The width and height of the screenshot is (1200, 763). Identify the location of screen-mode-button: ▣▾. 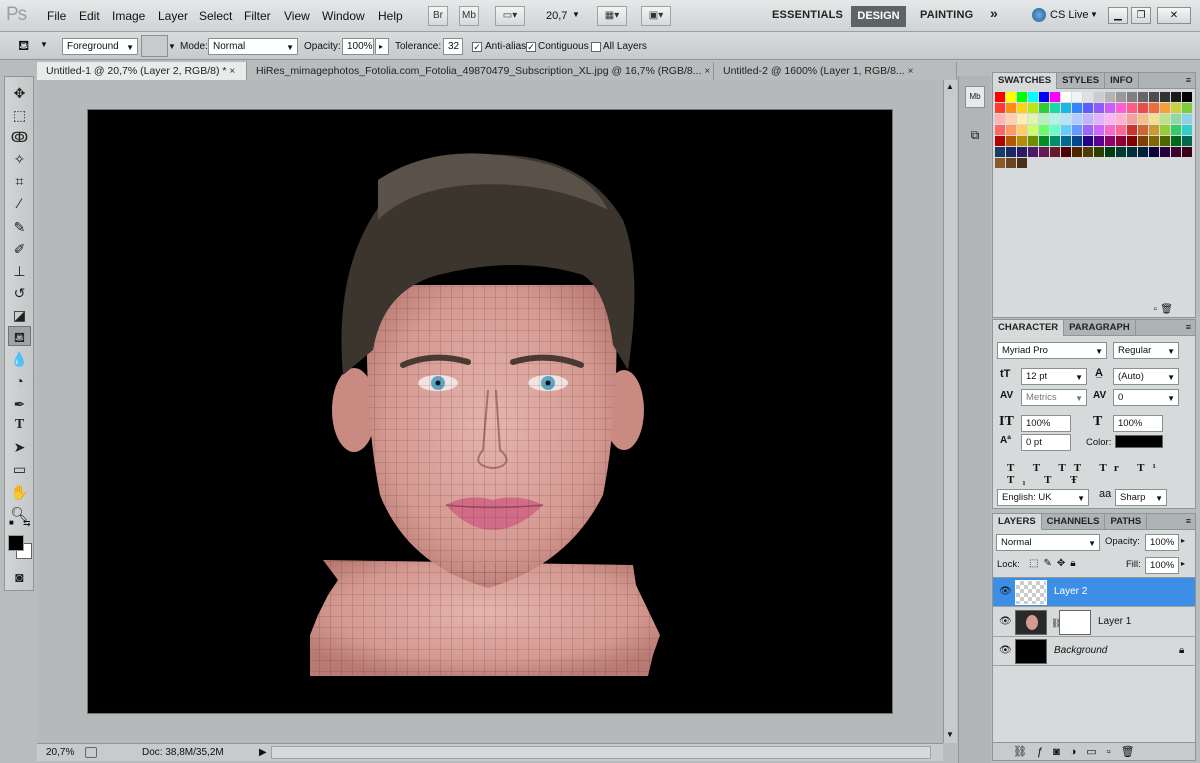
(656, 16).